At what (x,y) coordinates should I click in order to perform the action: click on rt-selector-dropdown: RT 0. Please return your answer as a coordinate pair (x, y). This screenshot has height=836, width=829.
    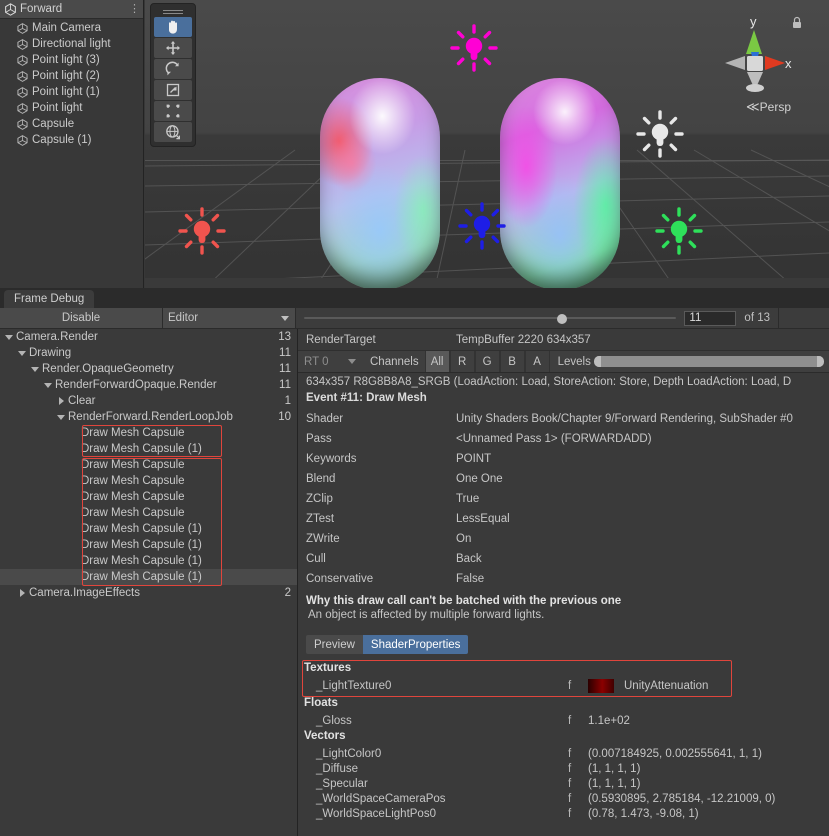
    Looking at the image, I should click on (331, 361).